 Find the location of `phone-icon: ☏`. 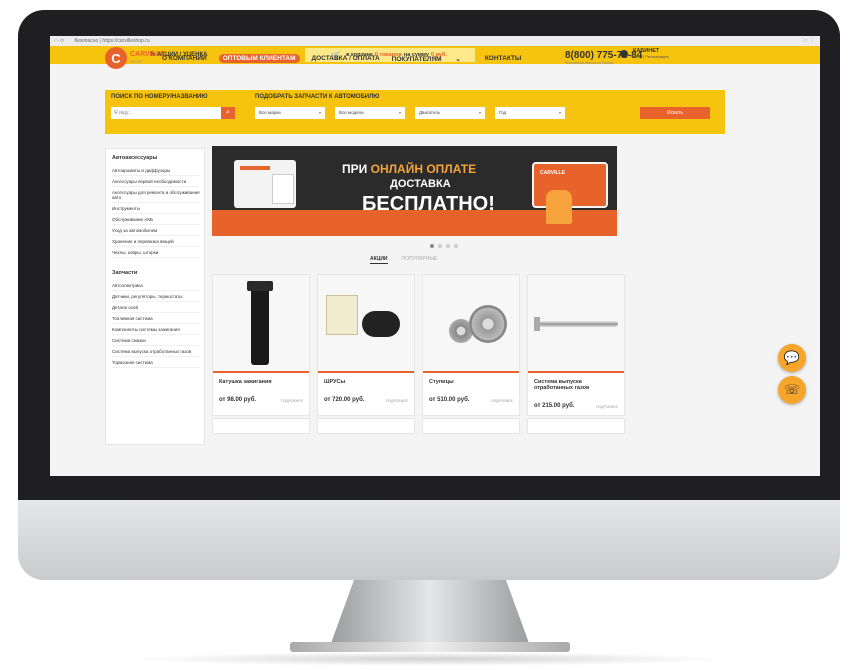

phone-icon: ☏ is located at coordinates (792, 390).